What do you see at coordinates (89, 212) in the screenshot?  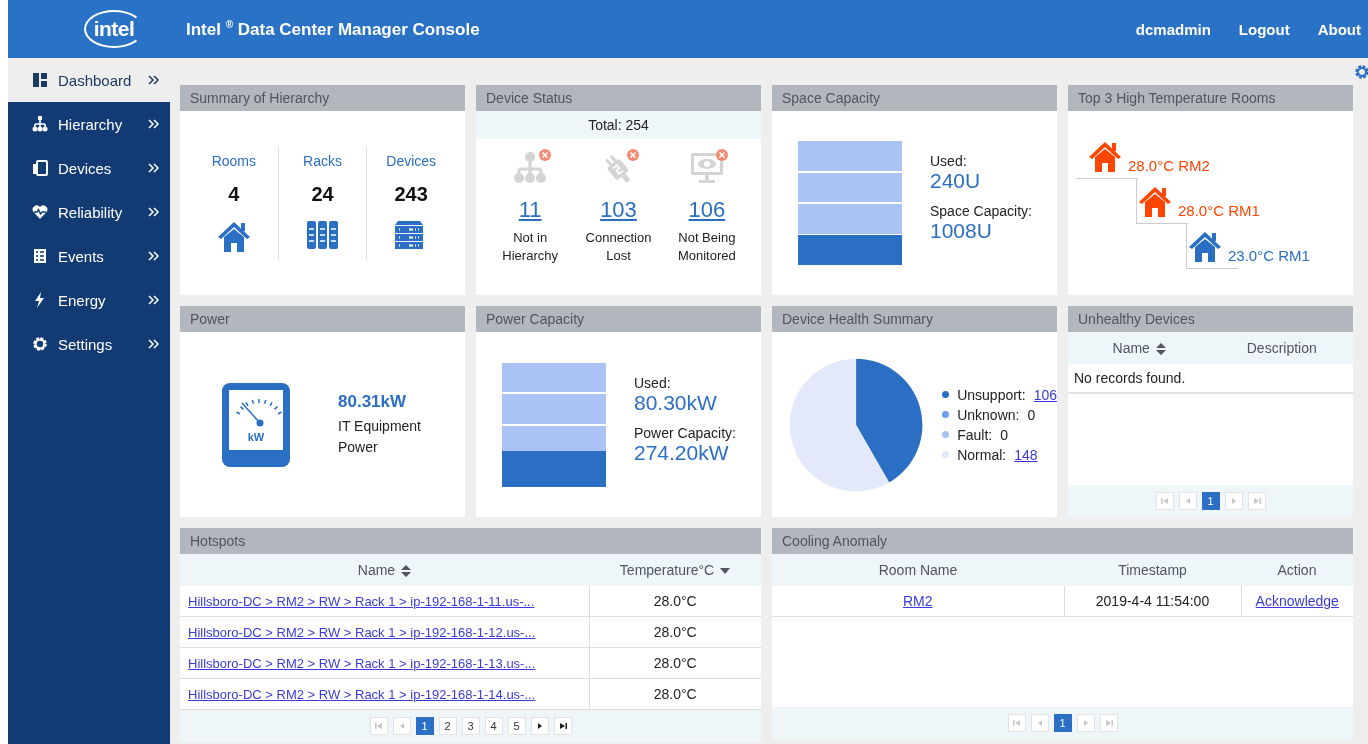 I see `nav-item: Reliability` at bounding box center [89, 212].